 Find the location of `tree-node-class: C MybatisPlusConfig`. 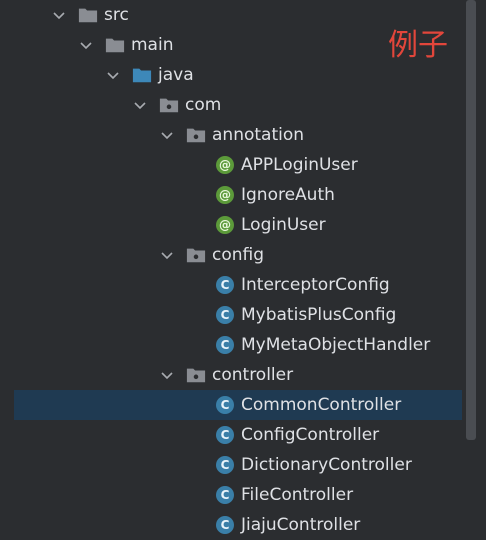

tree-node-class: C MybatisPlusConfig is located at coordinates (235, 315).